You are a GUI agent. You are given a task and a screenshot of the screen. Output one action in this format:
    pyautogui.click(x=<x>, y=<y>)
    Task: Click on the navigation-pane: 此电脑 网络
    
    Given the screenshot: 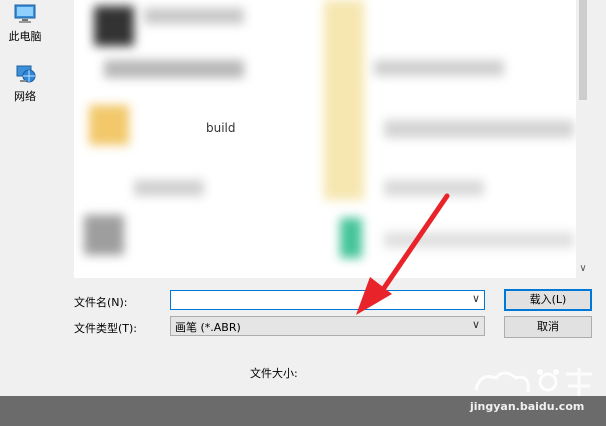 What is the action you would take?
    pyautogui.click(x=25, y=145)
    